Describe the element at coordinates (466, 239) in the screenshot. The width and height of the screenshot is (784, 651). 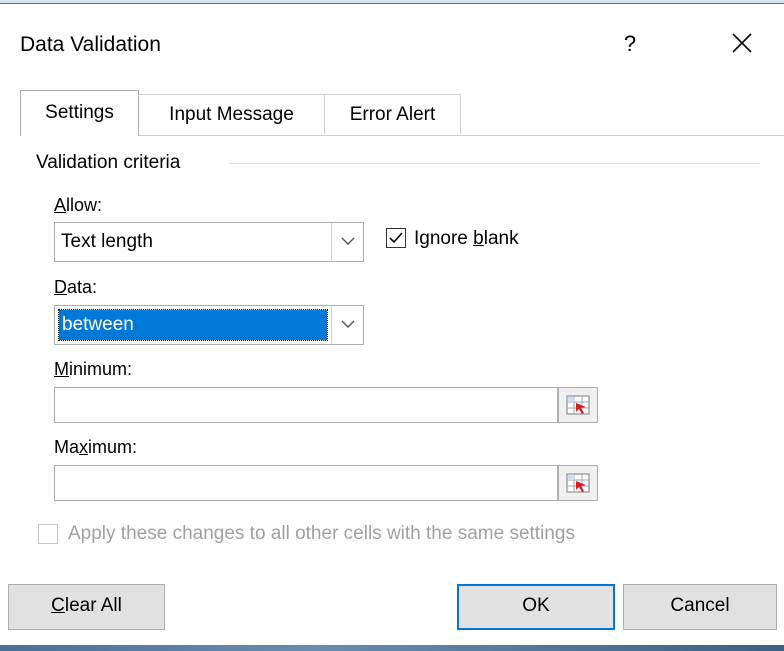
I see `ignore-blank-label: Ignore blank` at that location.